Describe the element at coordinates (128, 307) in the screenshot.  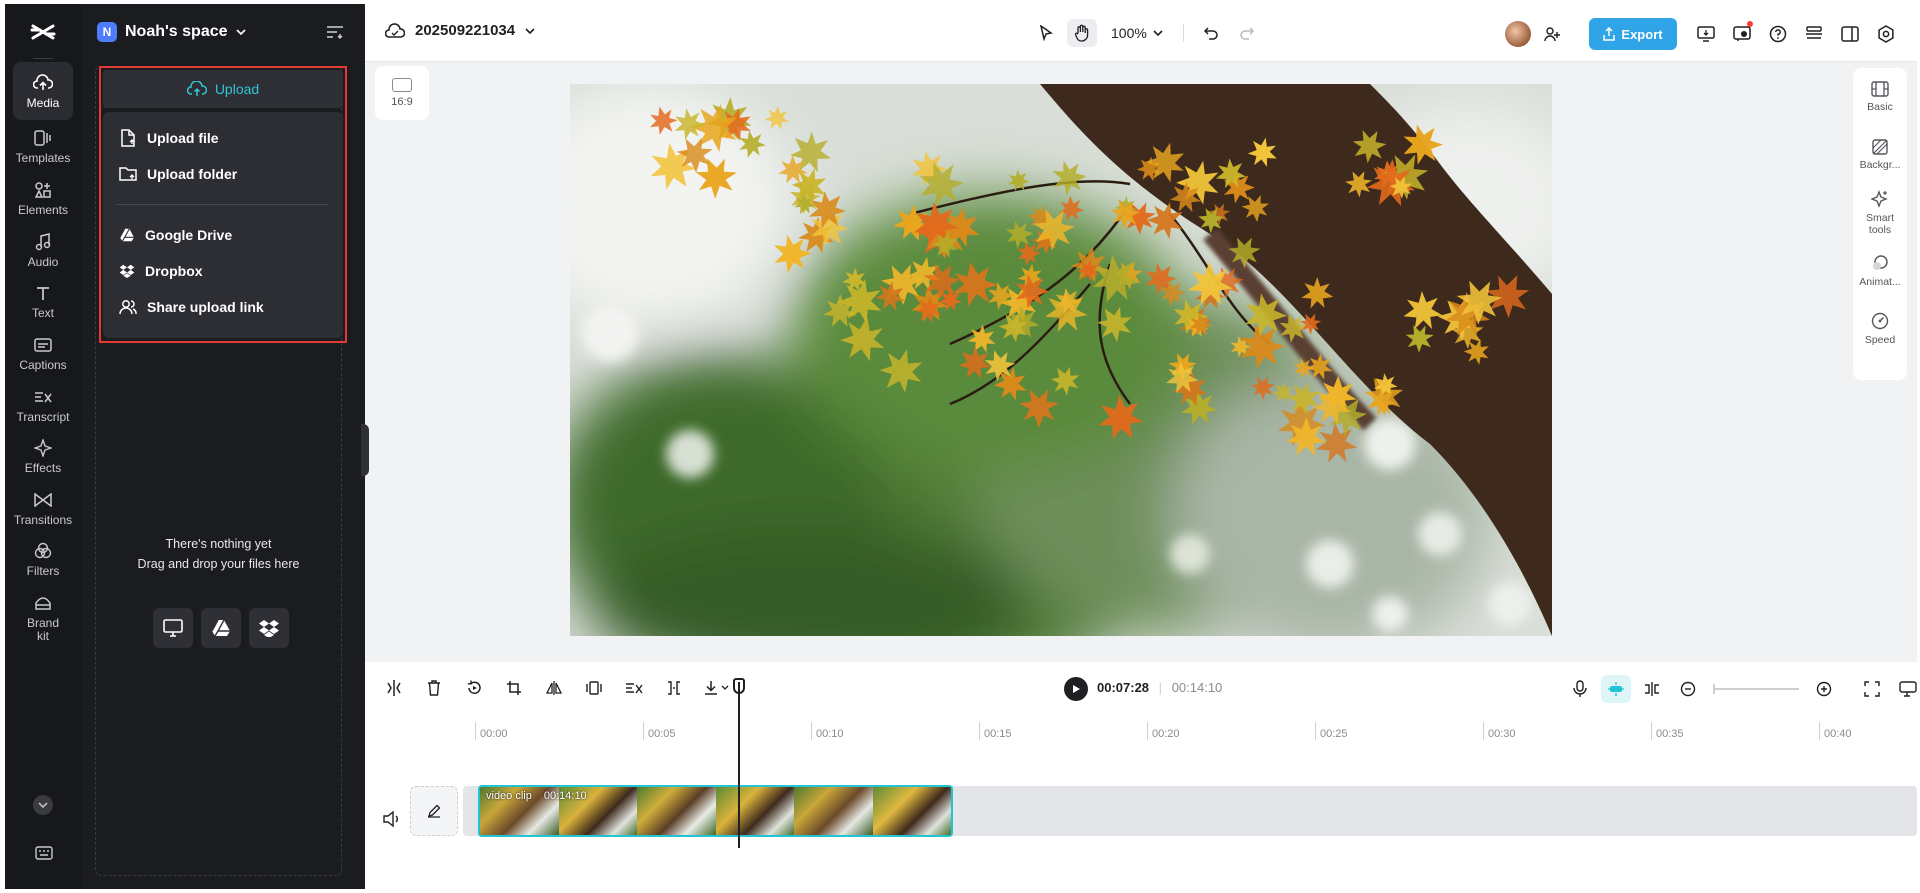
I see `share-users-icon` at that location.